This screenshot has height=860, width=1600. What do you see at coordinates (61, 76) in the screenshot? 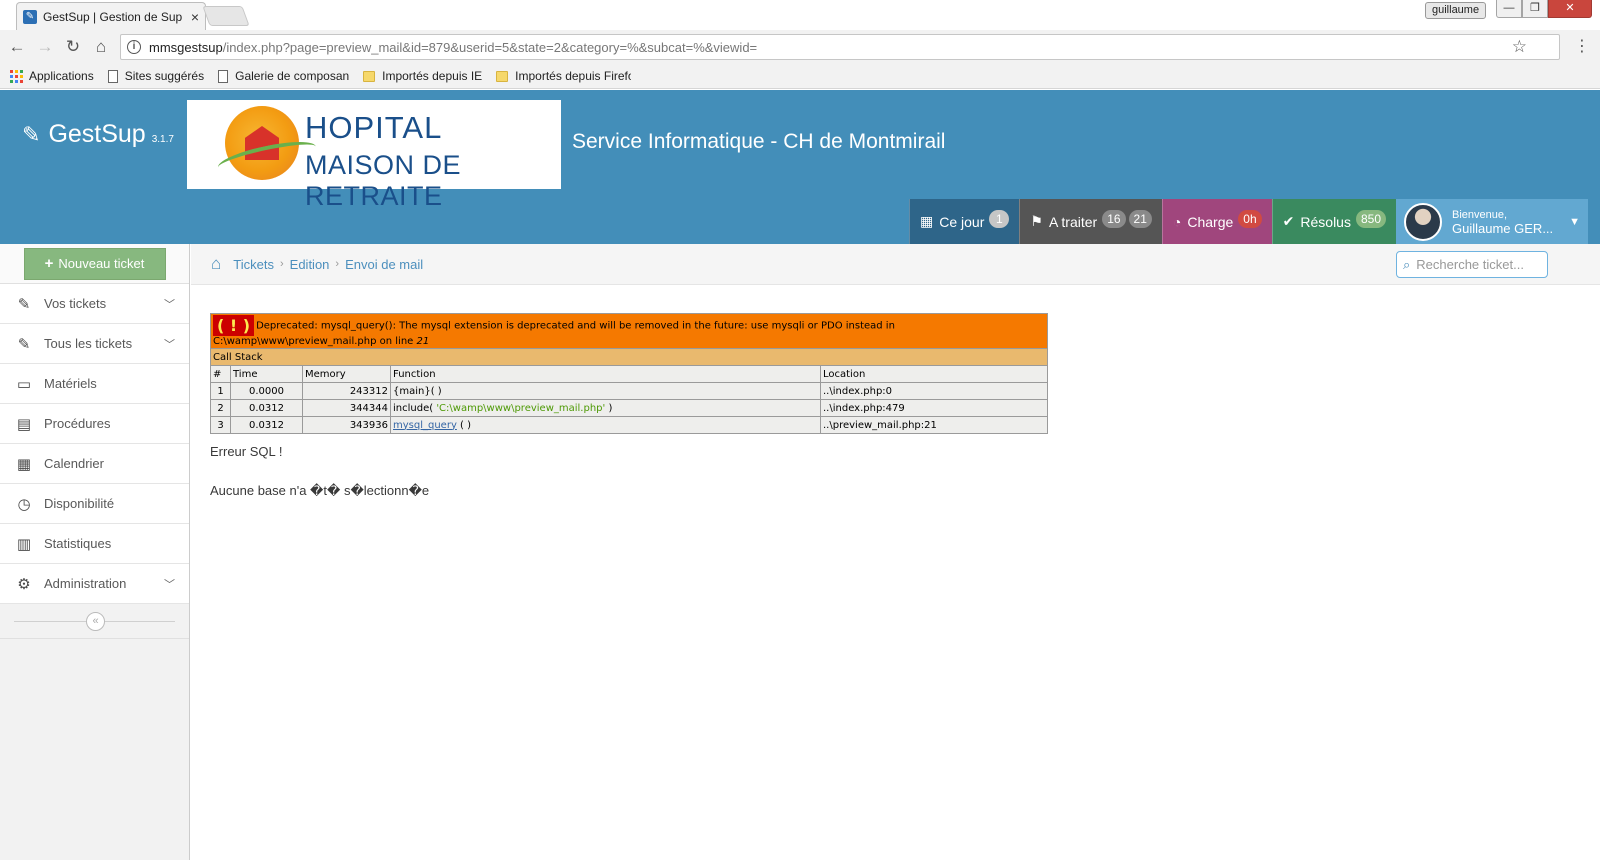
I see `bookmark-label: Applications` at bounding box center [61, 76].